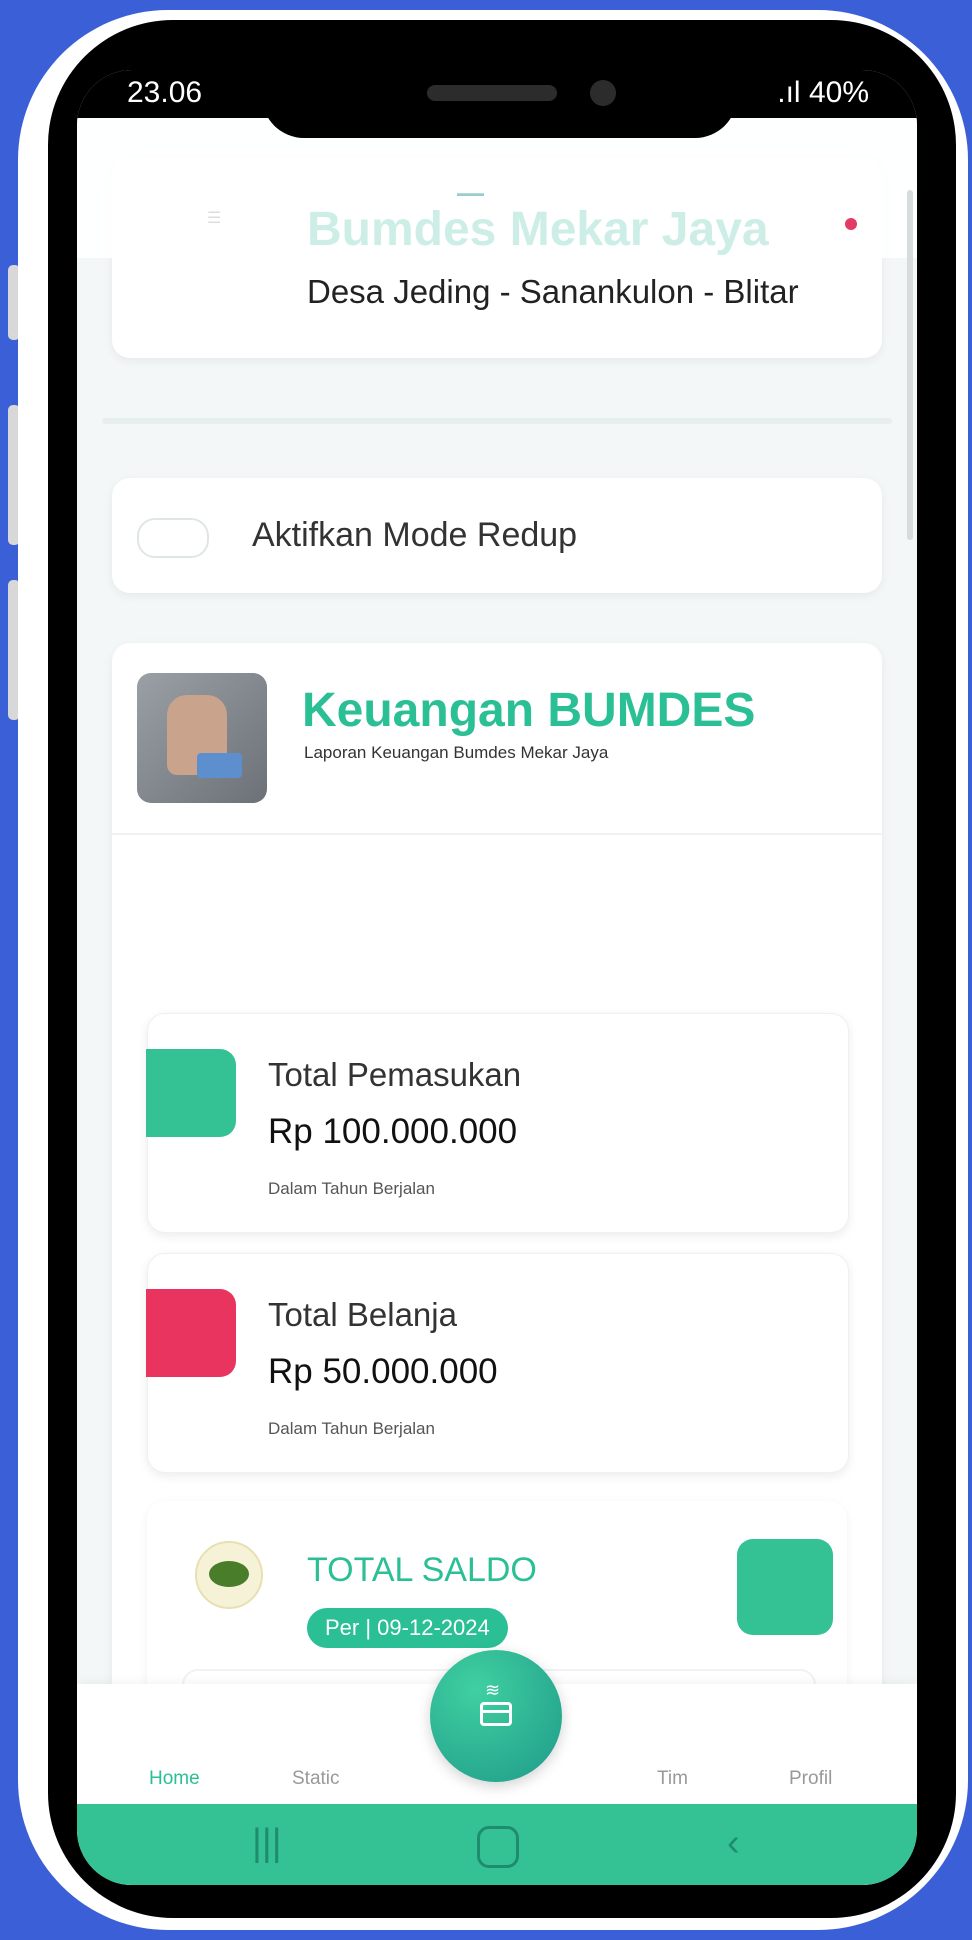 The height and width of the screenshot is (1940, 972). Describe the element at coordinates (267, 1843) in the screenshot. I see `recent-apps-icon: |||` at that location.